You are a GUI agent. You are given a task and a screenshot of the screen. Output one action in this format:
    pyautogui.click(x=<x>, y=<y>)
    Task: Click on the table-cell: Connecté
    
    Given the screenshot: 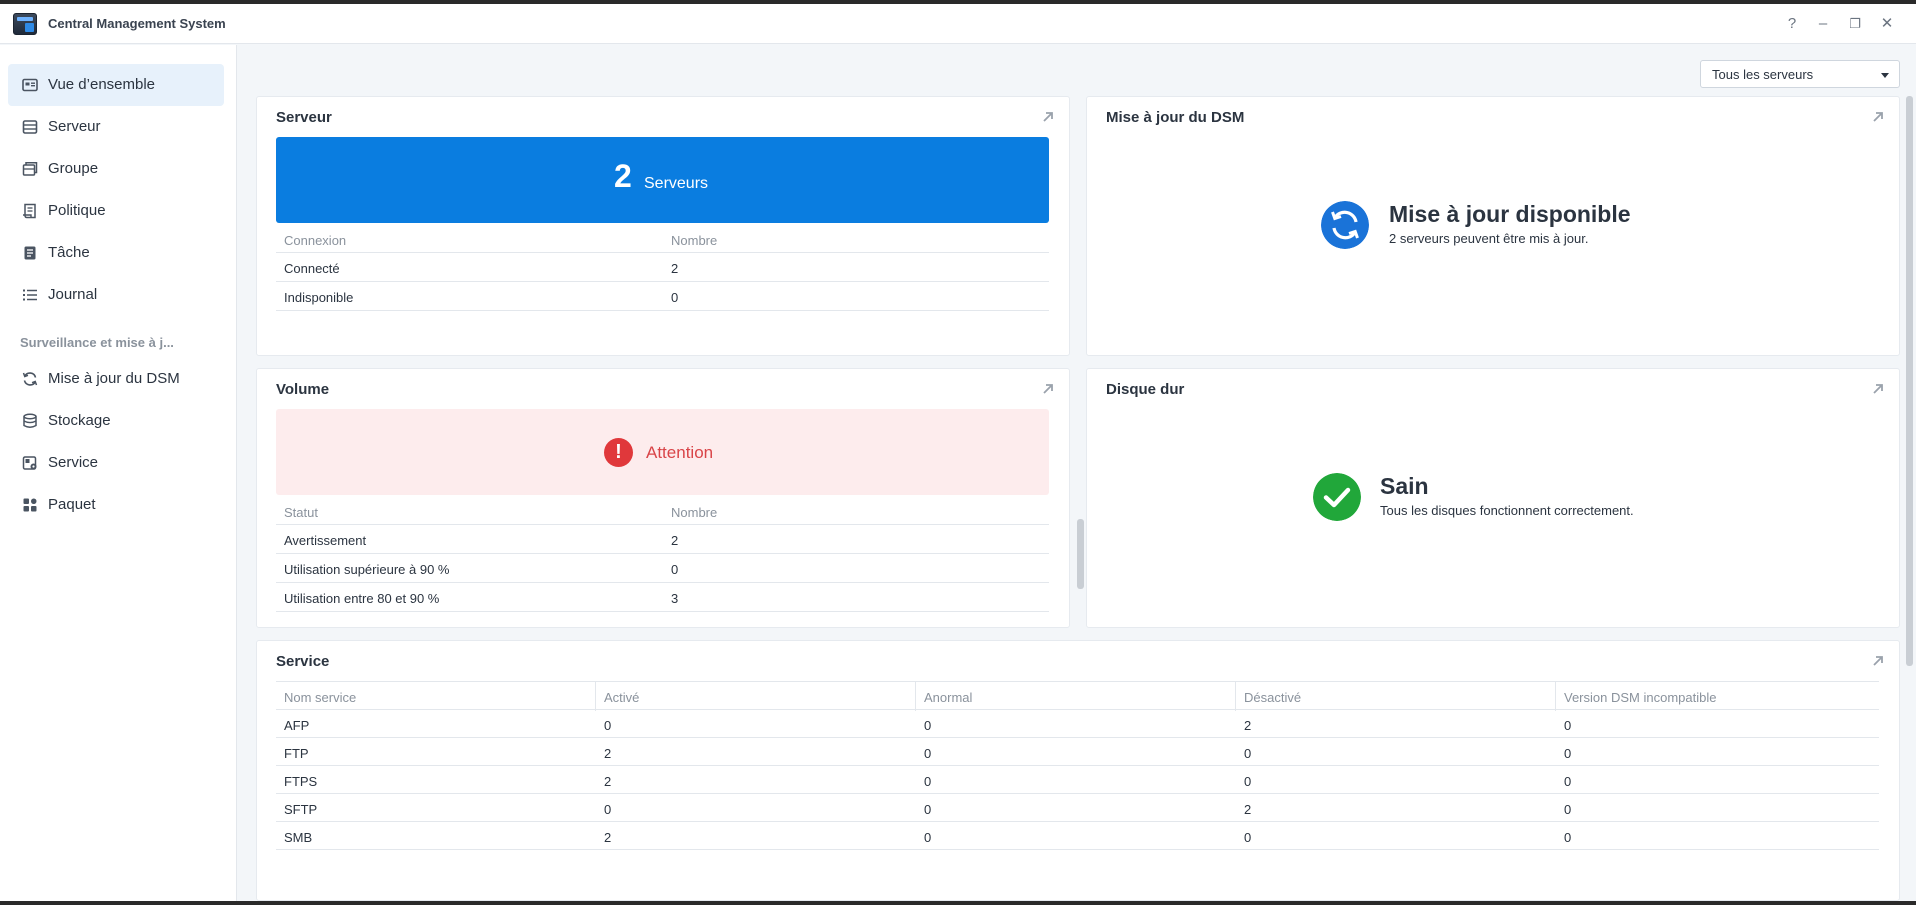 What is the action you would take?
    pyautogui.click(x=312, y=268)
    